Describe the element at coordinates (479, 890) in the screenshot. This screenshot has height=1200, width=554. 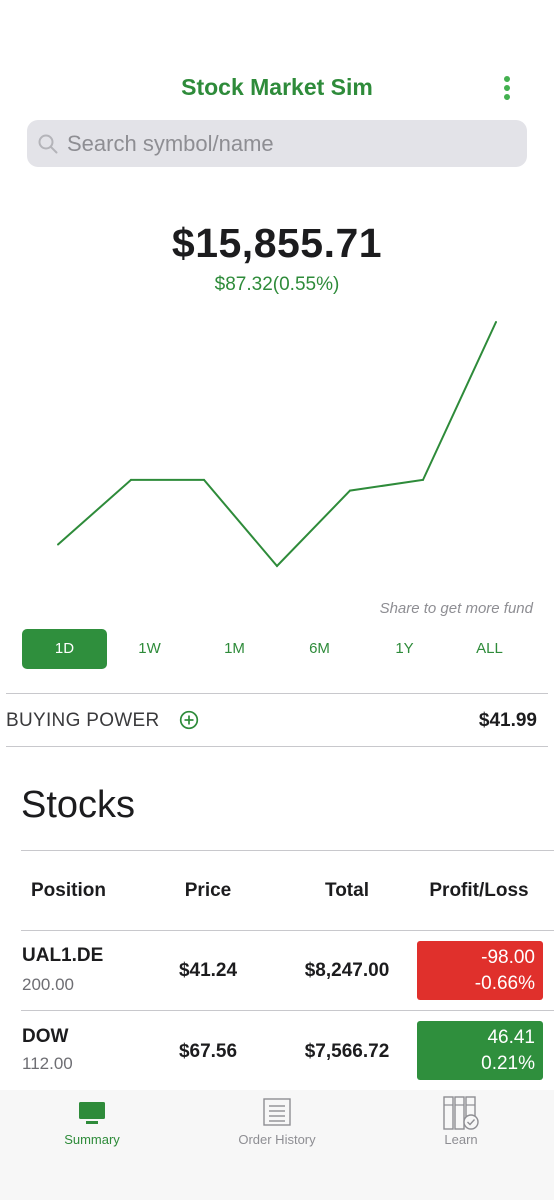
I see `column-header-profit-loss: Profit/Loss` at that location.